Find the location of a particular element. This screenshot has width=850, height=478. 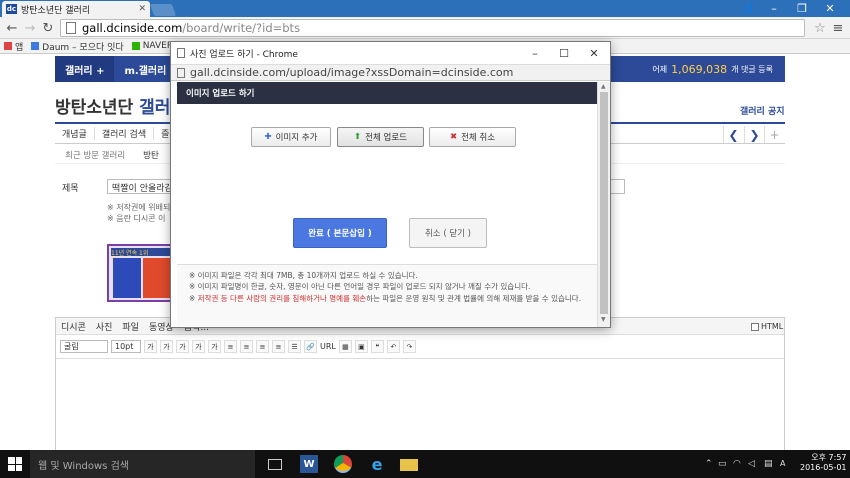

link-icon: 🔗 is located at coordinates (310, 346).